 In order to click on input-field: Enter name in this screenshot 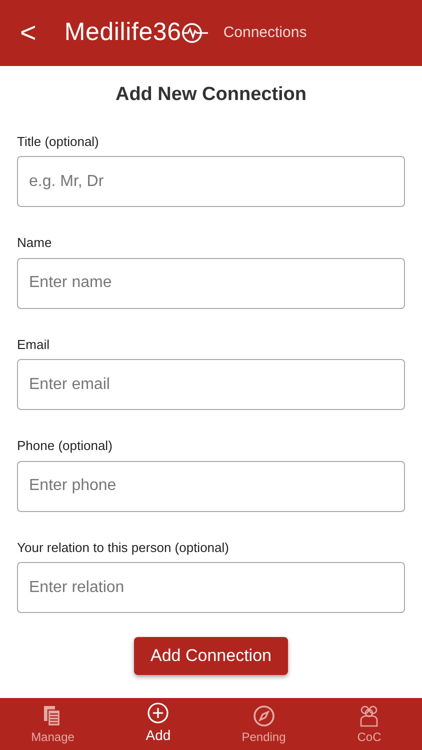, I will do `click(211, 283)`.